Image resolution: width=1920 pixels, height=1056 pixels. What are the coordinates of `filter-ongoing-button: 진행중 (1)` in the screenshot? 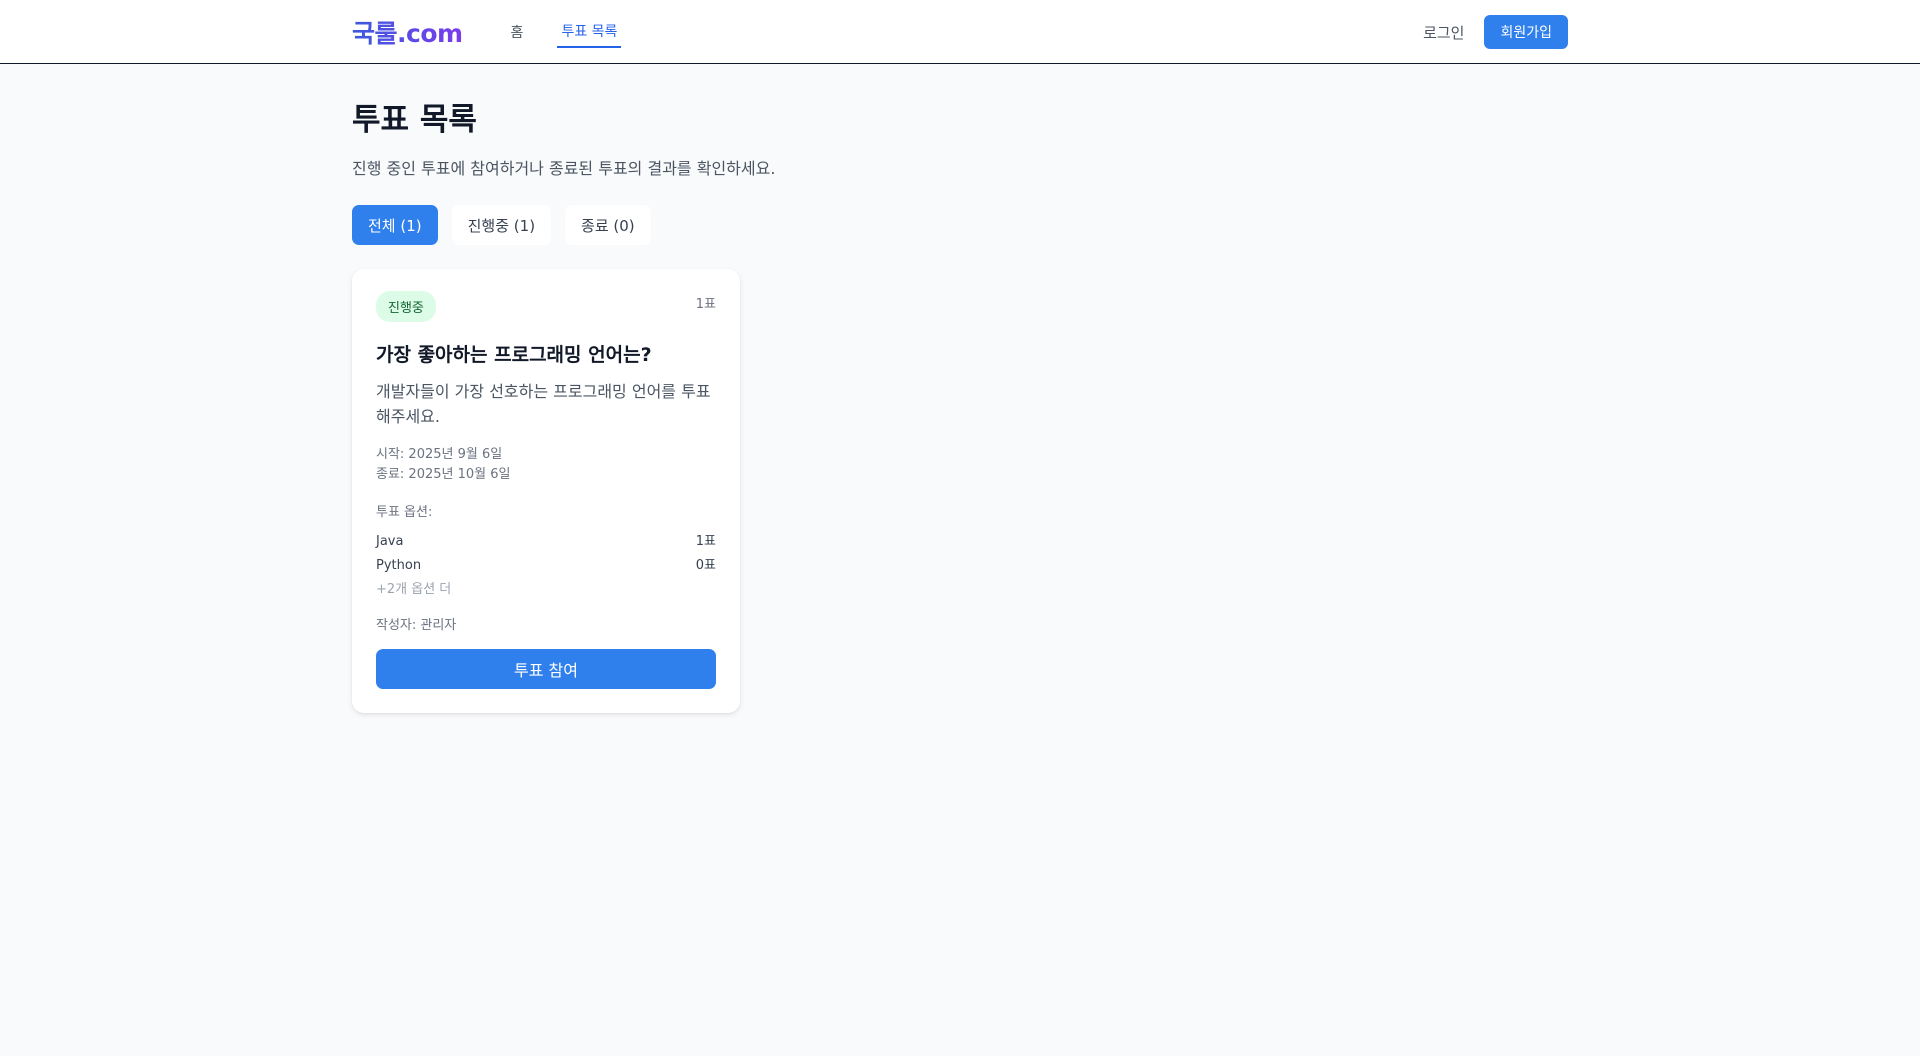 It's located at (501, 225).